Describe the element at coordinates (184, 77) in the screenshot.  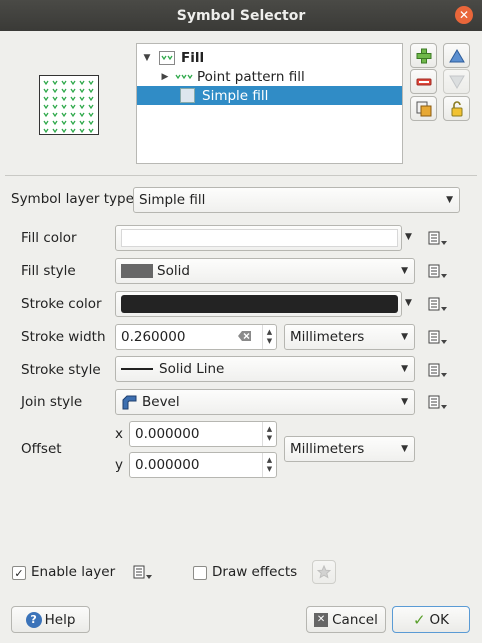
I see `point-pattern-icon` at that location.